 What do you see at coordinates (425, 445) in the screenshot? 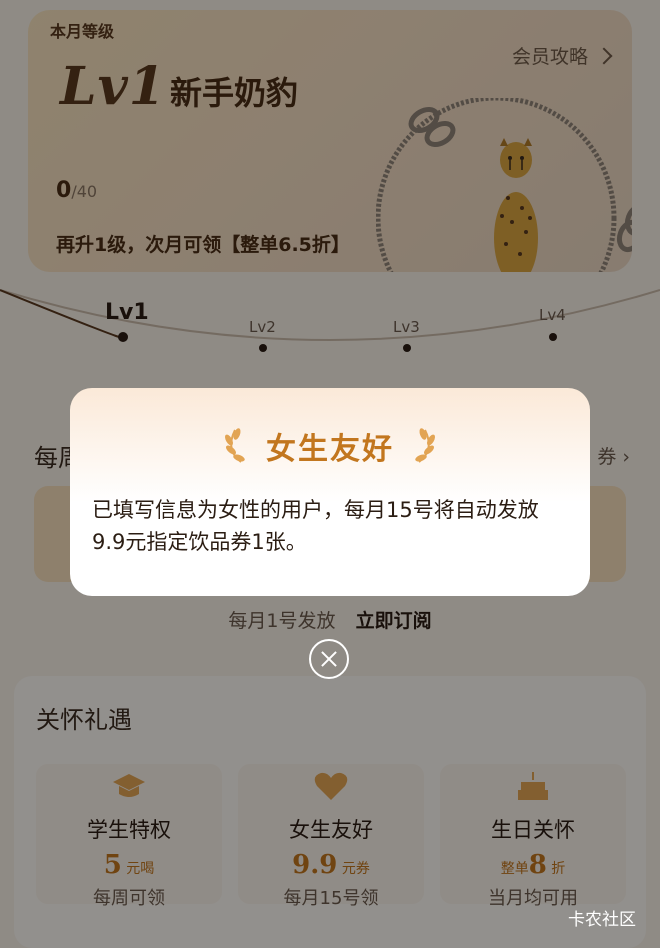
I see `laurel-right-icon` at bounding box center [425, 445].